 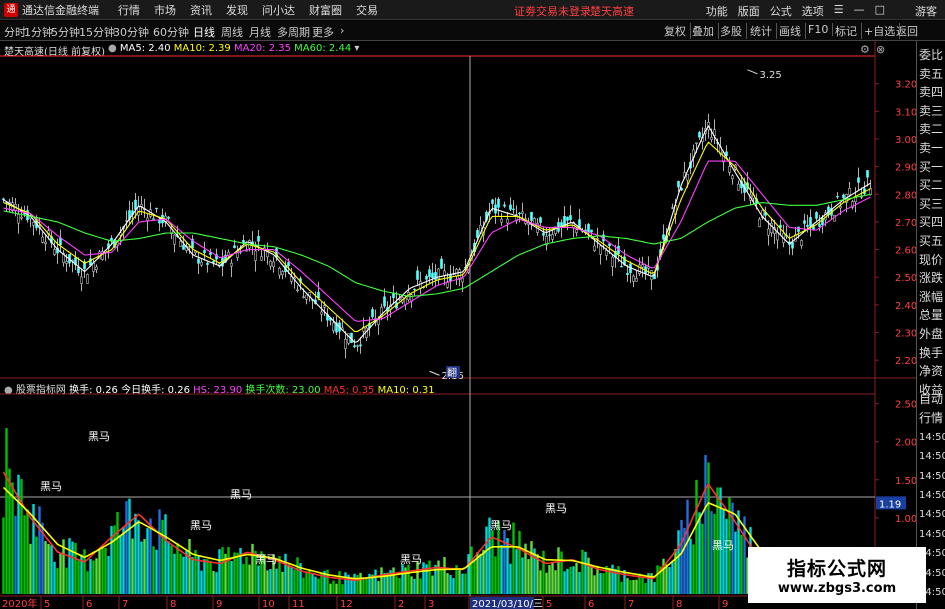 I want to click on menu-layout: 版面, so click(x=749, y=11).